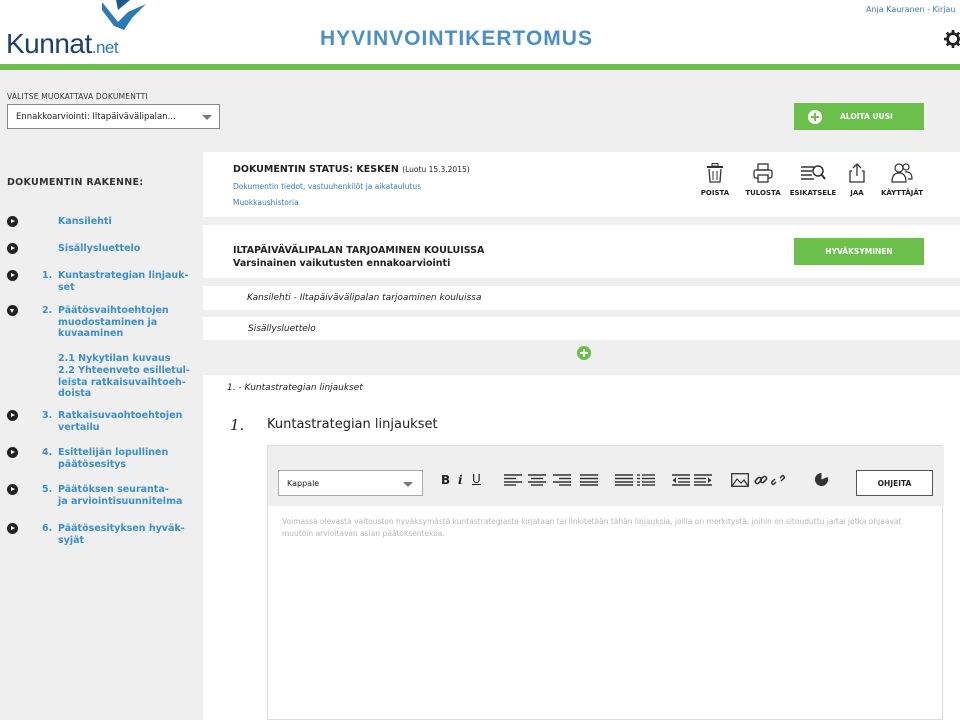 Image resolution: width=960 pixels, height=720 pixels. Describe the element at coordinates (121, 534) in the screenshot. I see `sidebar-item-label: Päätösesityksen hyväk- syjät` at that location.